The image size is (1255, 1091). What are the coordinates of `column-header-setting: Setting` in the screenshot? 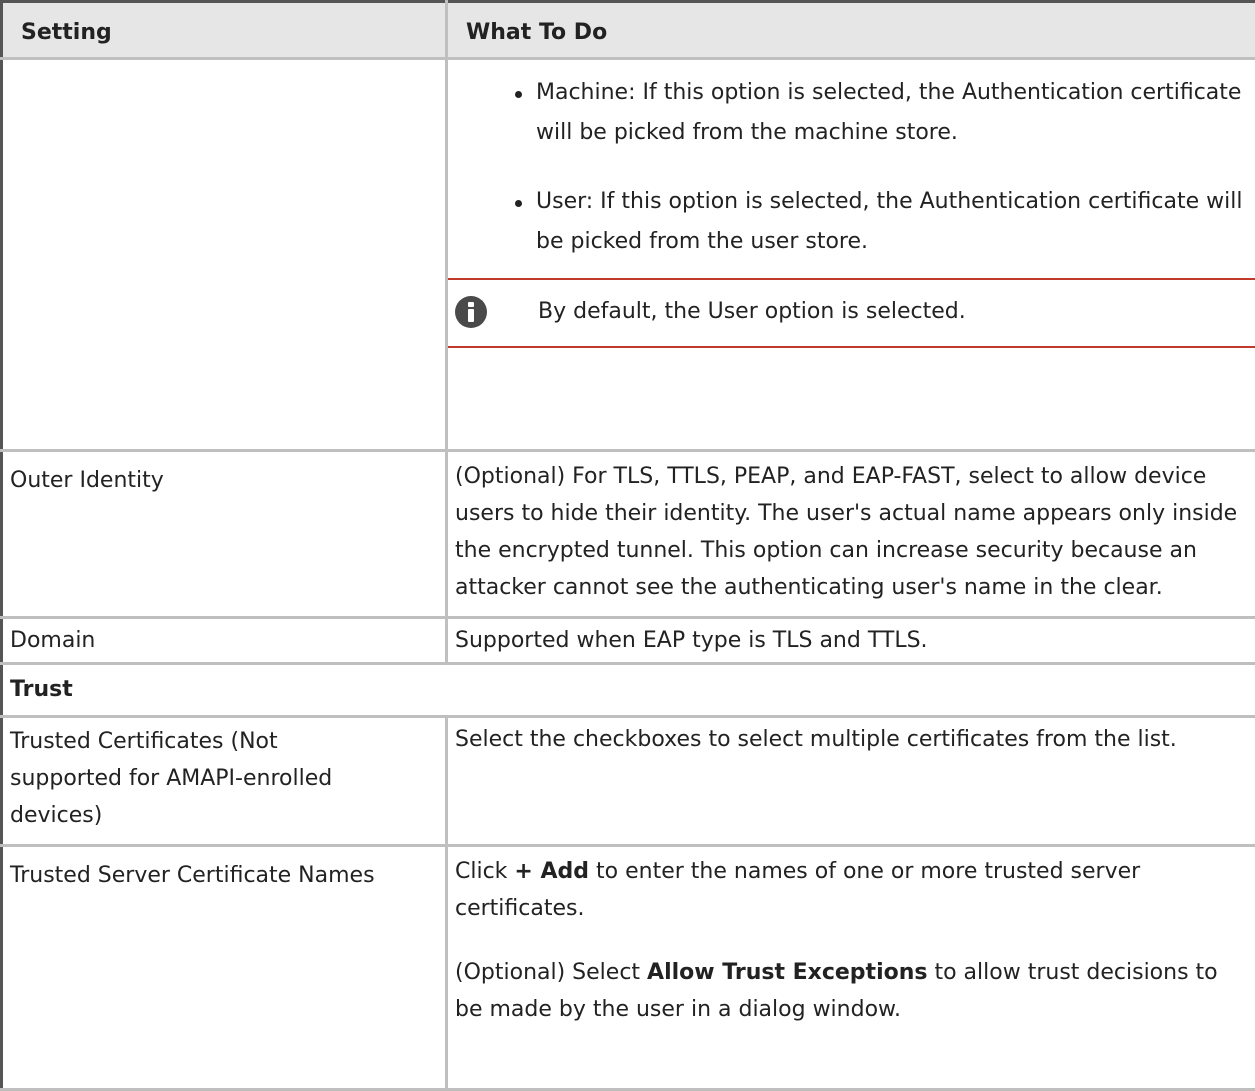 It's located at (224, 30).